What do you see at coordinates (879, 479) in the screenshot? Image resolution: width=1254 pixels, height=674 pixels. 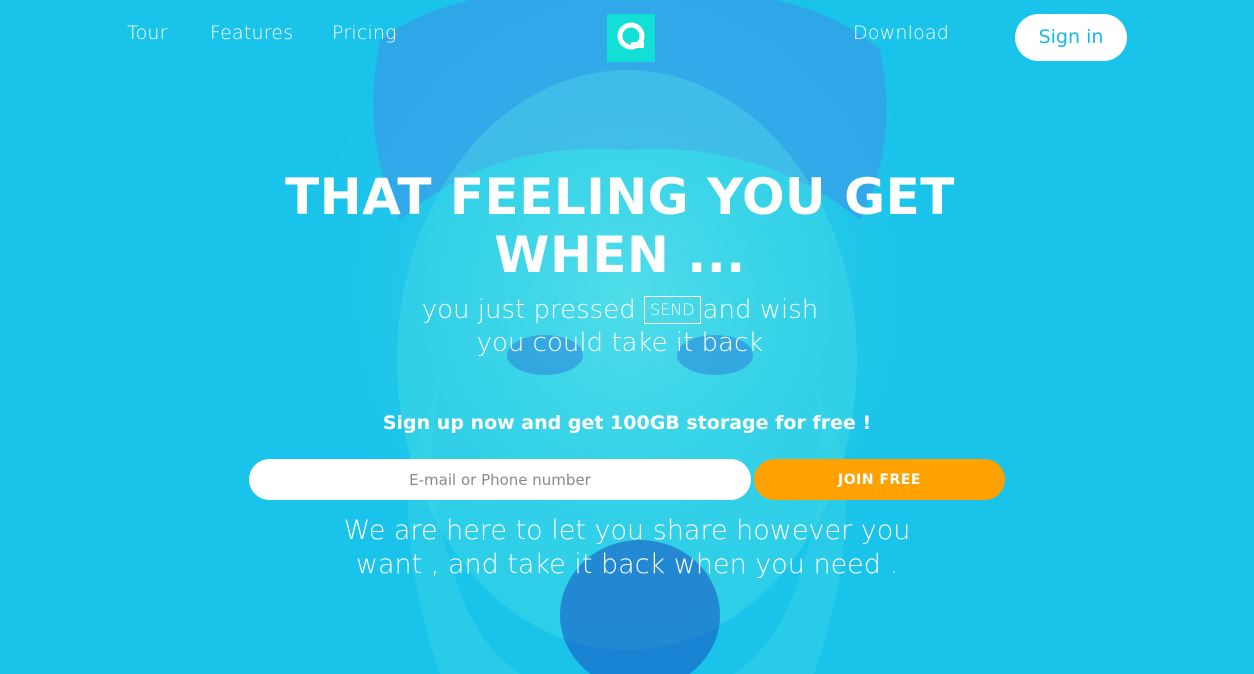 I see `join-free-button: JOIN FREE` at bounding box center [879, 479].